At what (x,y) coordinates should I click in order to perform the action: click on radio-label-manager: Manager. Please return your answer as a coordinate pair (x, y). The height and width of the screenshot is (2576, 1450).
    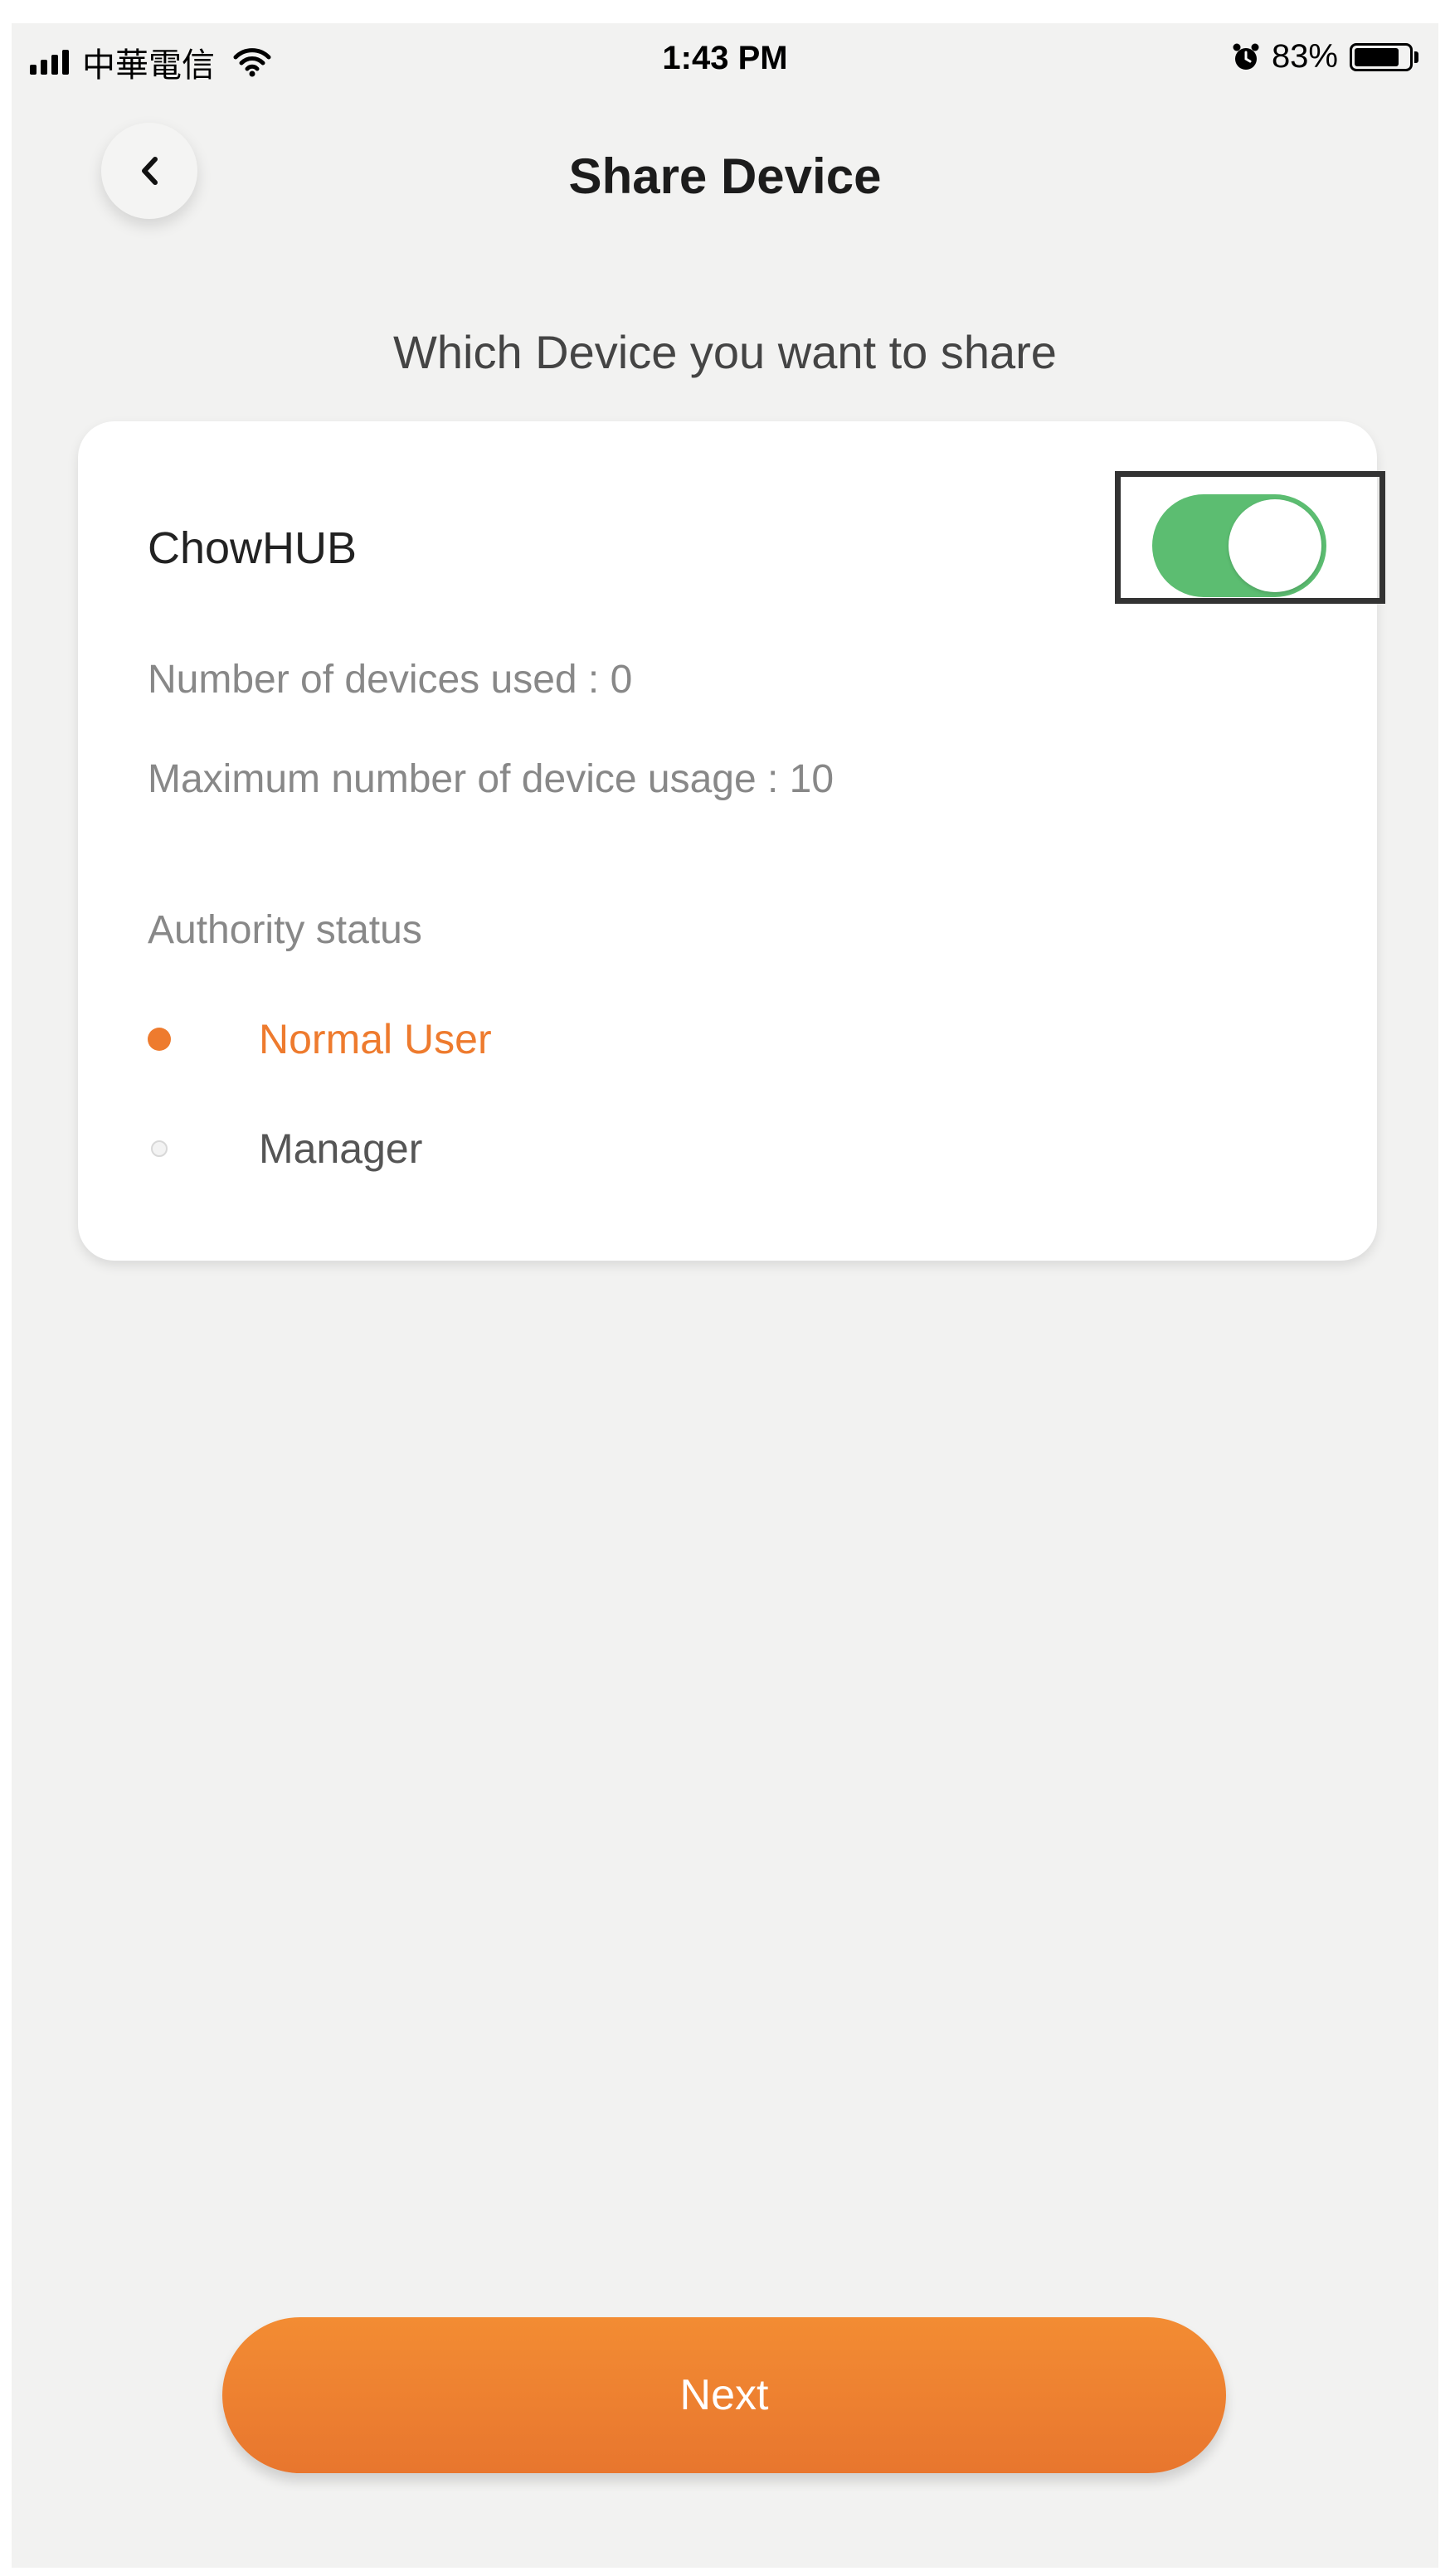
    Looking at the image, I should click on (340, 1149).